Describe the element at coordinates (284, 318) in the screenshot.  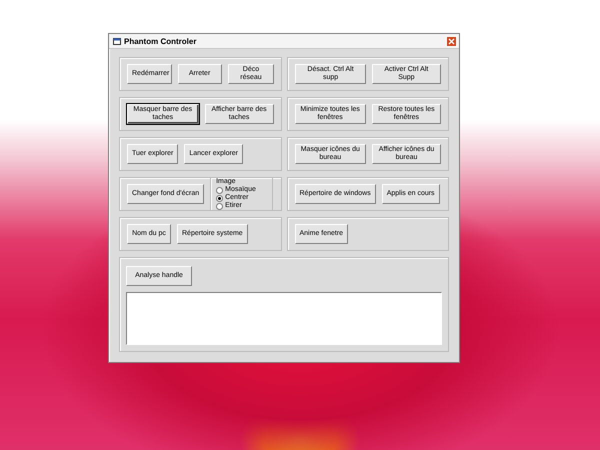
I see `output-field` at that location.